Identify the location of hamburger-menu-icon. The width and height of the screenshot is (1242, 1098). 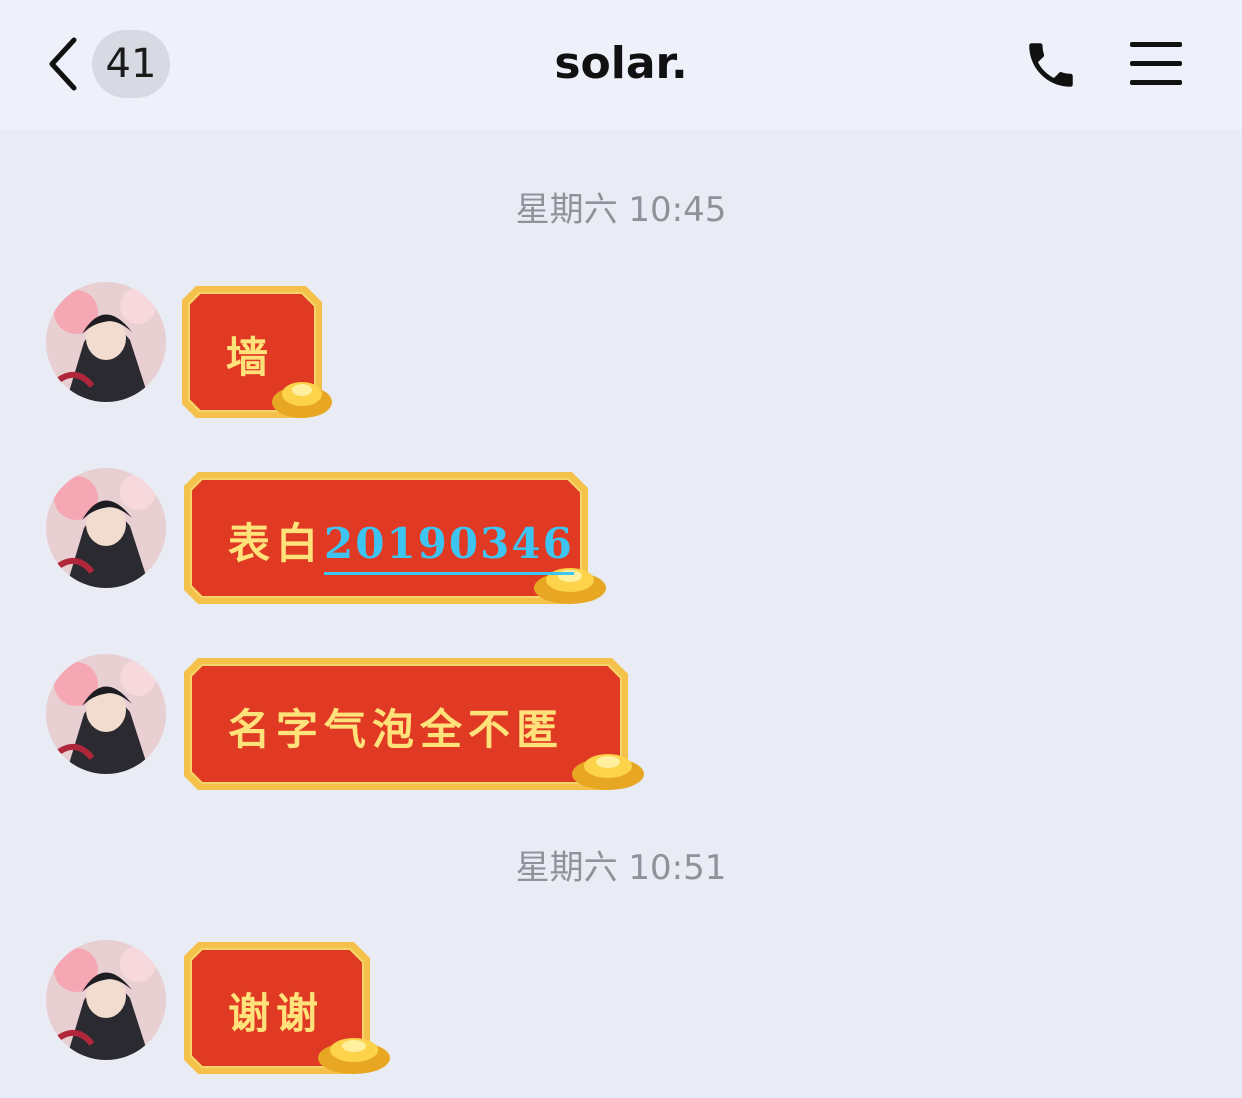
(1156, 64).